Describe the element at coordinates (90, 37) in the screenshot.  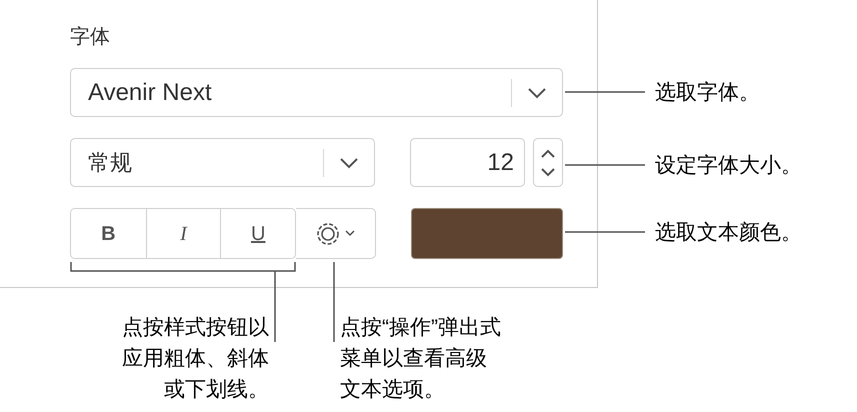
I see `section-label: 字体` at that location.